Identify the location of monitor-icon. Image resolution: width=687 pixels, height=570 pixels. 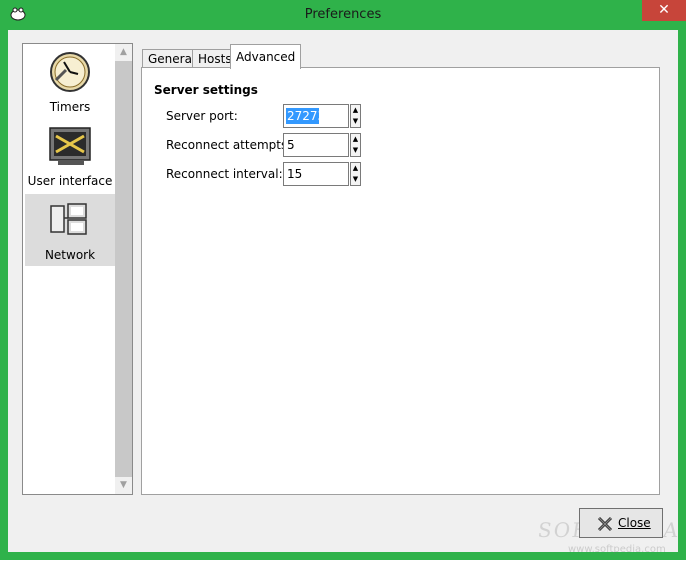
(70, 146).